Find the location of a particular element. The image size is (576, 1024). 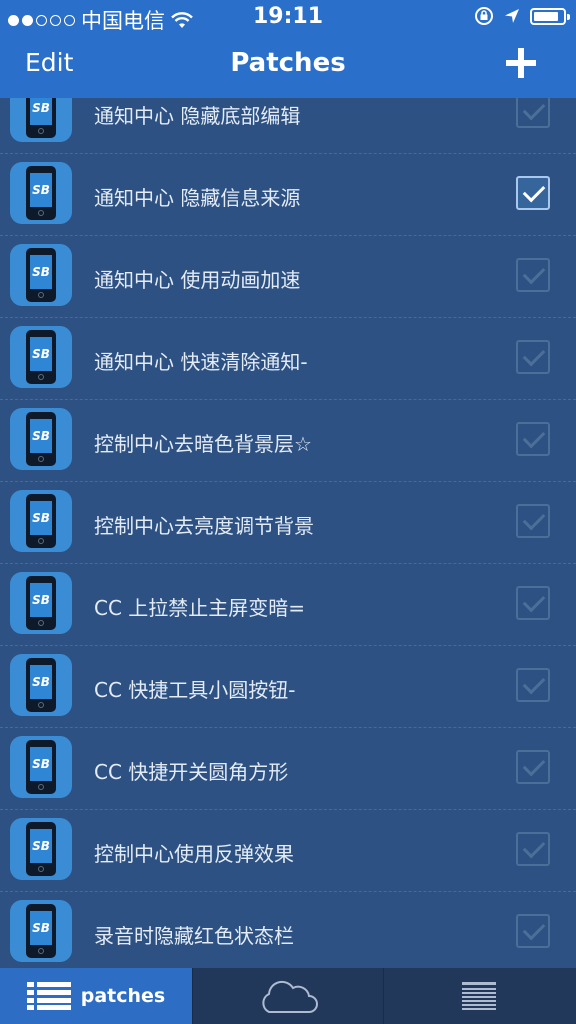

patch-row: SB 控制中心去亮度调节背景 is located at coordinates (288, 523).